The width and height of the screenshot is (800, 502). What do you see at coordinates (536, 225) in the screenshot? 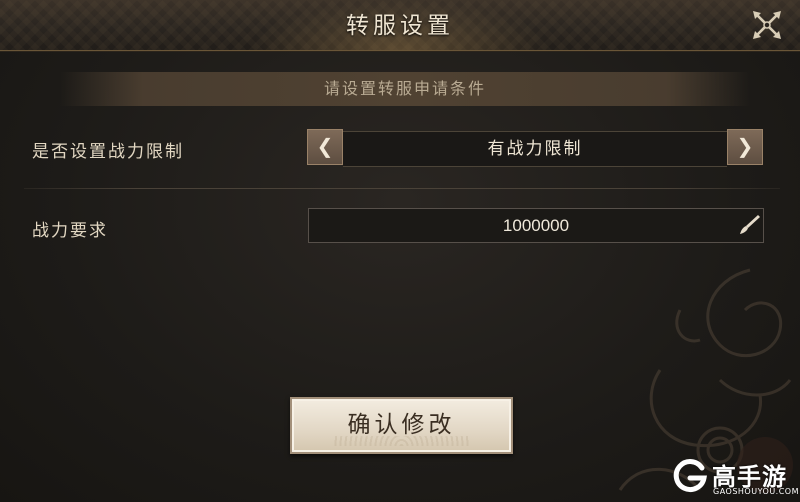
I see `power-requirement-input: 1000000` at bounding box center [536, 225].